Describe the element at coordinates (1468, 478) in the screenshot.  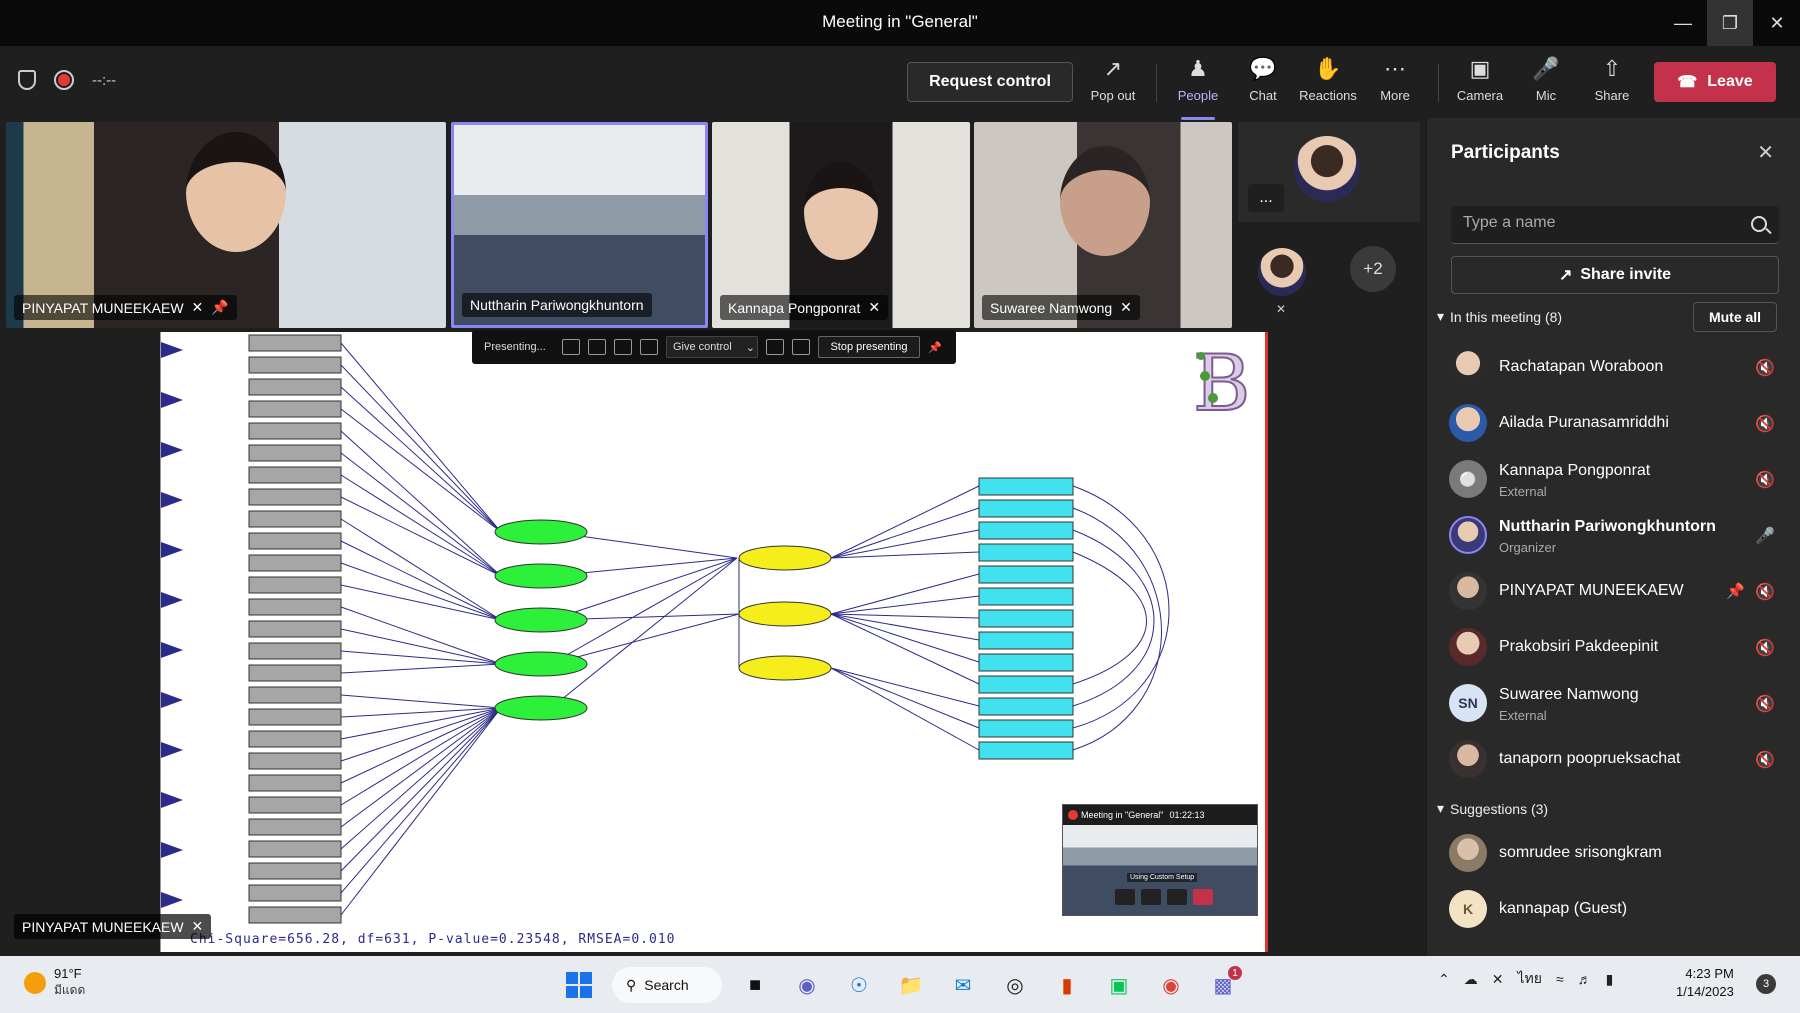
I see `person-icon: ⚪` at that location.